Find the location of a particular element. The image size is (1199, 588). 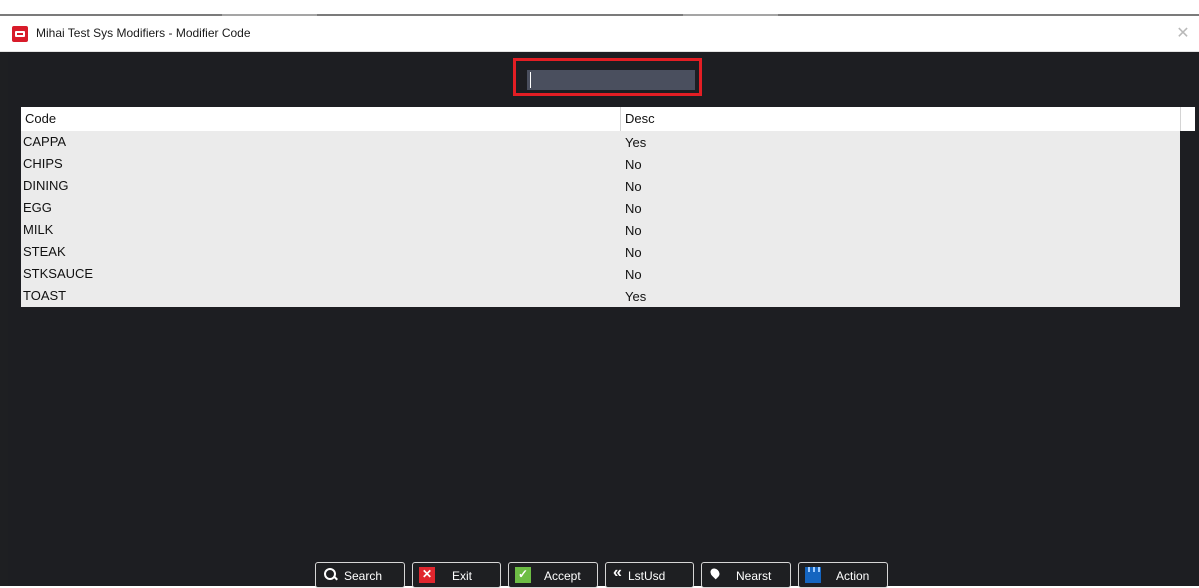

top-strip is located at coordinates (599, 7).